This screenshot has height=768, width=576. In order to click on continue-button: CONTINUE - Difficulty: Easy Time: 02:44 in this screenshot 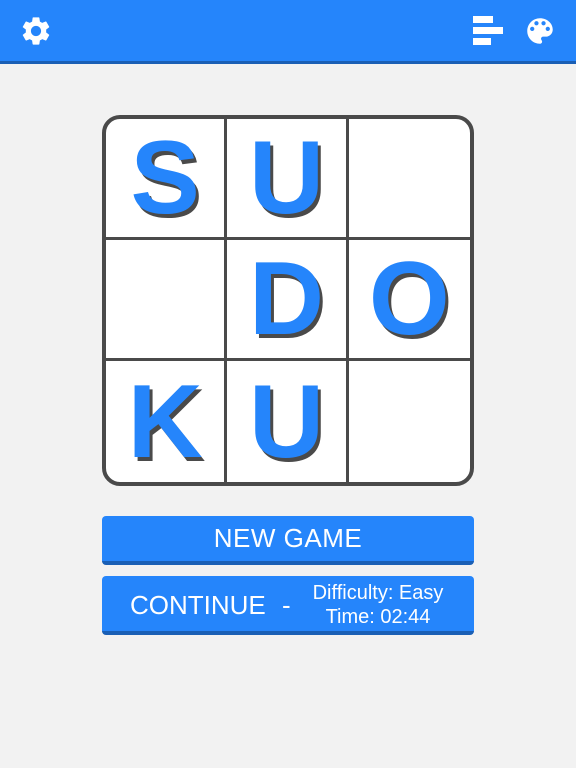, I will do `click(288, 605)`.